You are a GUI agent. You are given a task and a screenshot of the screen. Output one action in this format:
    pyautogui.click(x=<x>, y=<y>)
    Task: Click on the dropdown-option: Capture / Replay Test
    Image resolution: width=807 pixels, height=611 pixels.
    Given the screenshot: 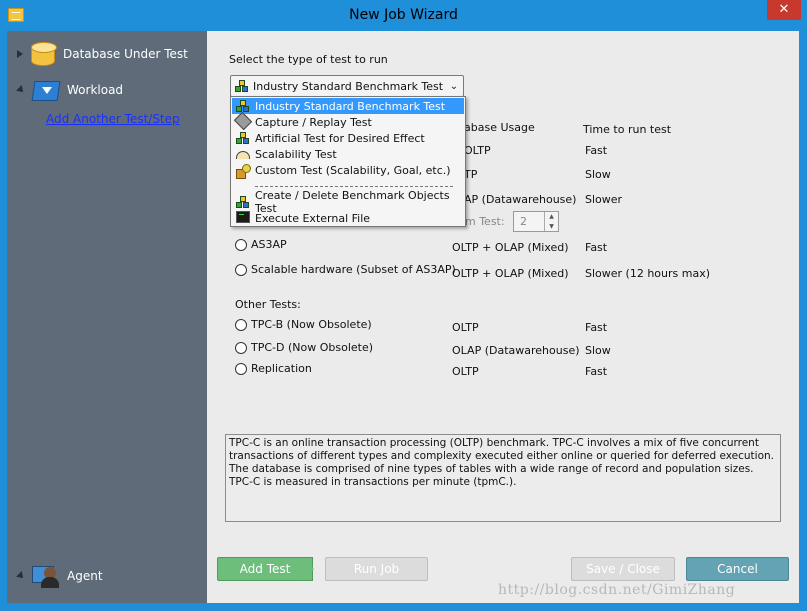 What is the action you would take?
    pyautogui.click(x=348, y=121)
    